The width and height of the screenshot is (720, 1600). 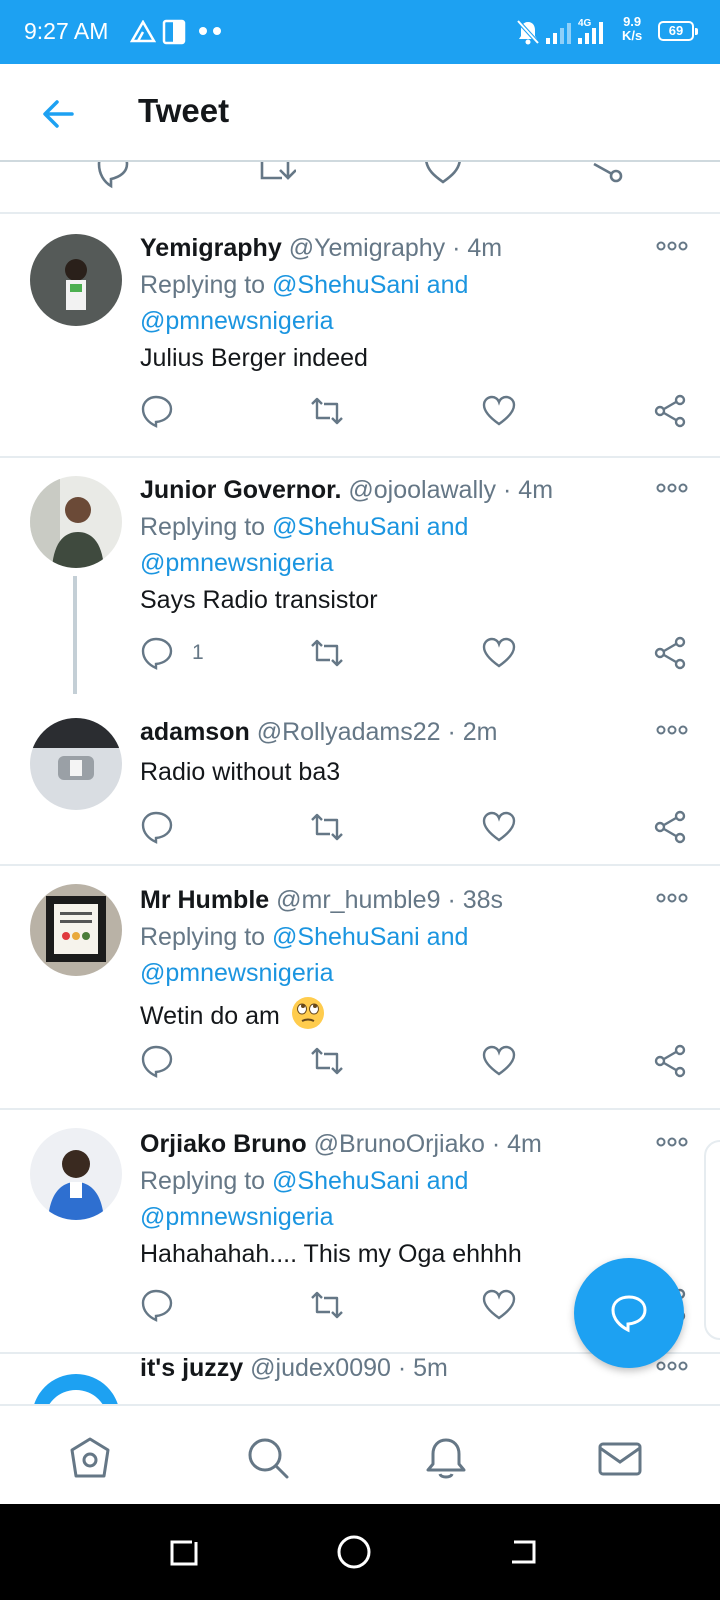 What do you see at coordinates (349, 732) in the screenshot?
I see `user-handle: @Rollyadams22` at bounding box center [349, 732].